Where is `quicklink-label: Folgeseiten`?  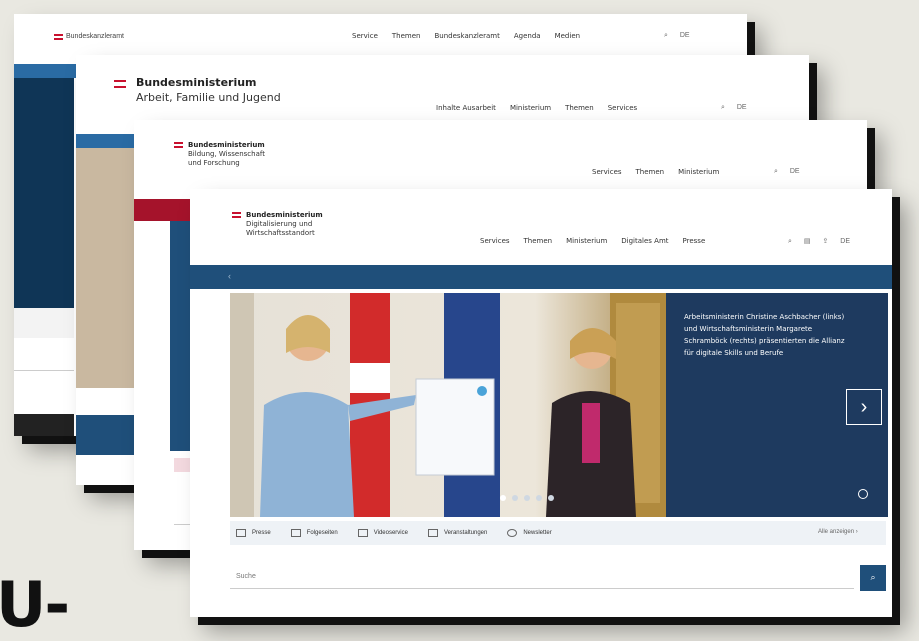
quicklink-label: Folgeseiten is located at coordinates (322, 533).